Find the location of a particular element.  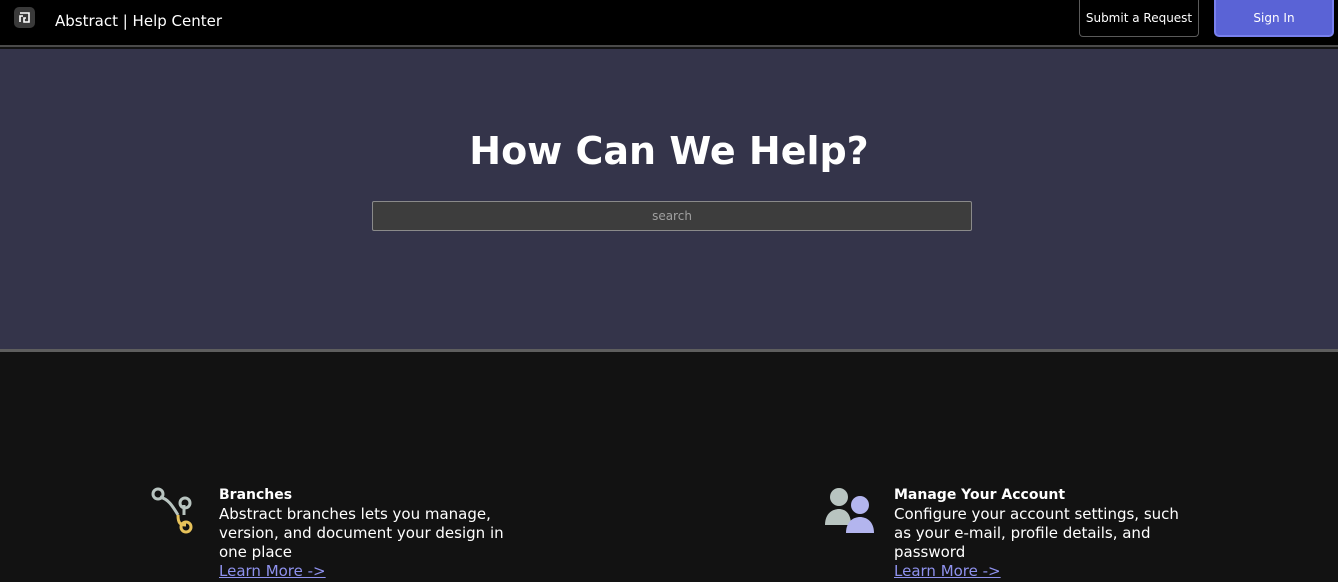

branches-icon is located at coordinates (174, 513).